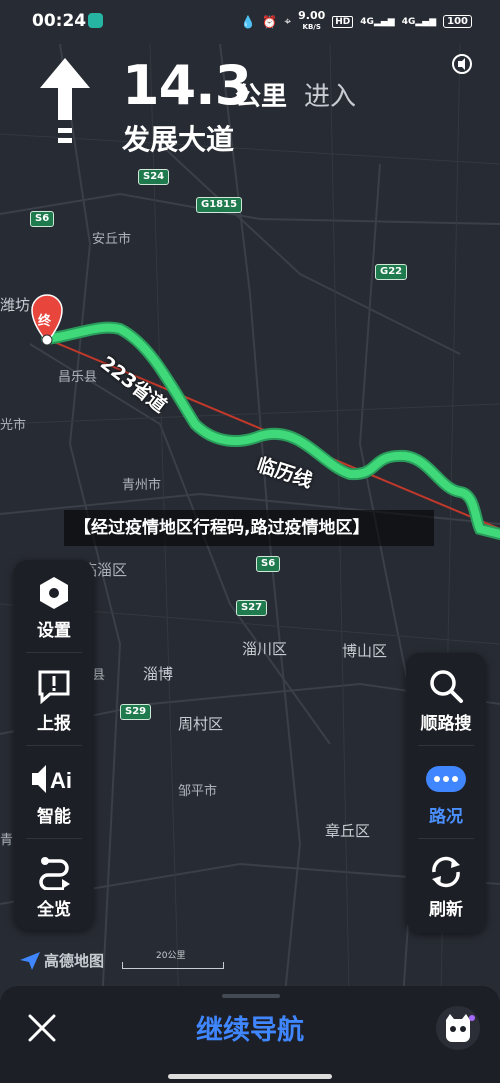  I want to click on signal-2: 4G▂▄▆, so click(419, 21).